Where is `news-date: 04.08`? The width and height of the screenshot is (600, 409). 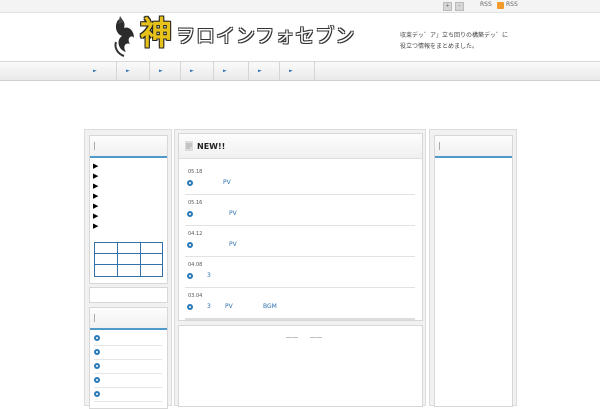 news-date: 04.08 is located at coordinates (195, 265).